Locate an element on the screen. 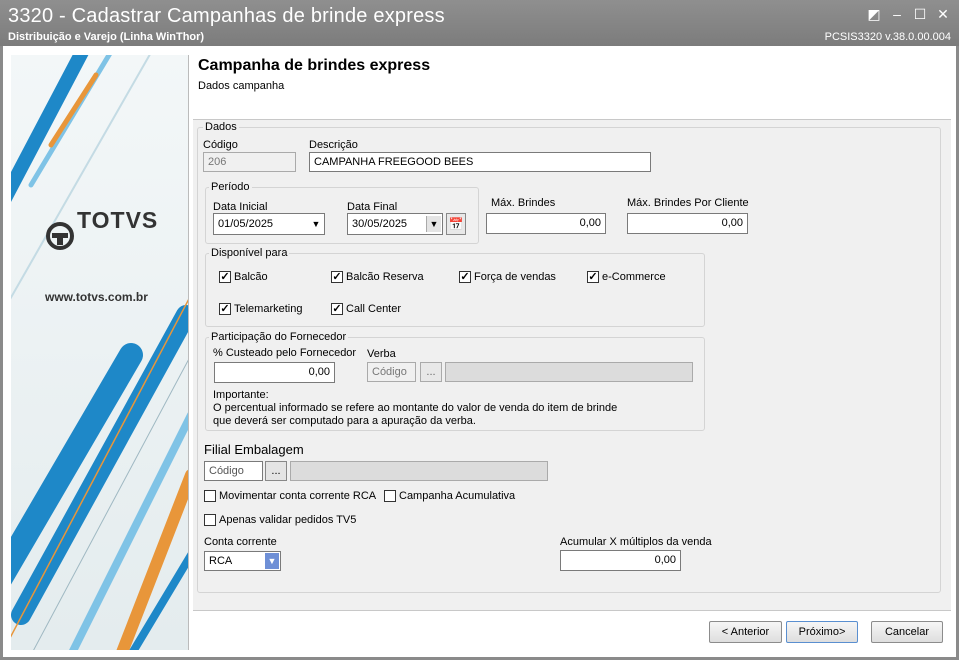 The height and width of the screenshot is (660, 959). telemarketing-checkbox: ✓ is located at coordinates (225, 309).